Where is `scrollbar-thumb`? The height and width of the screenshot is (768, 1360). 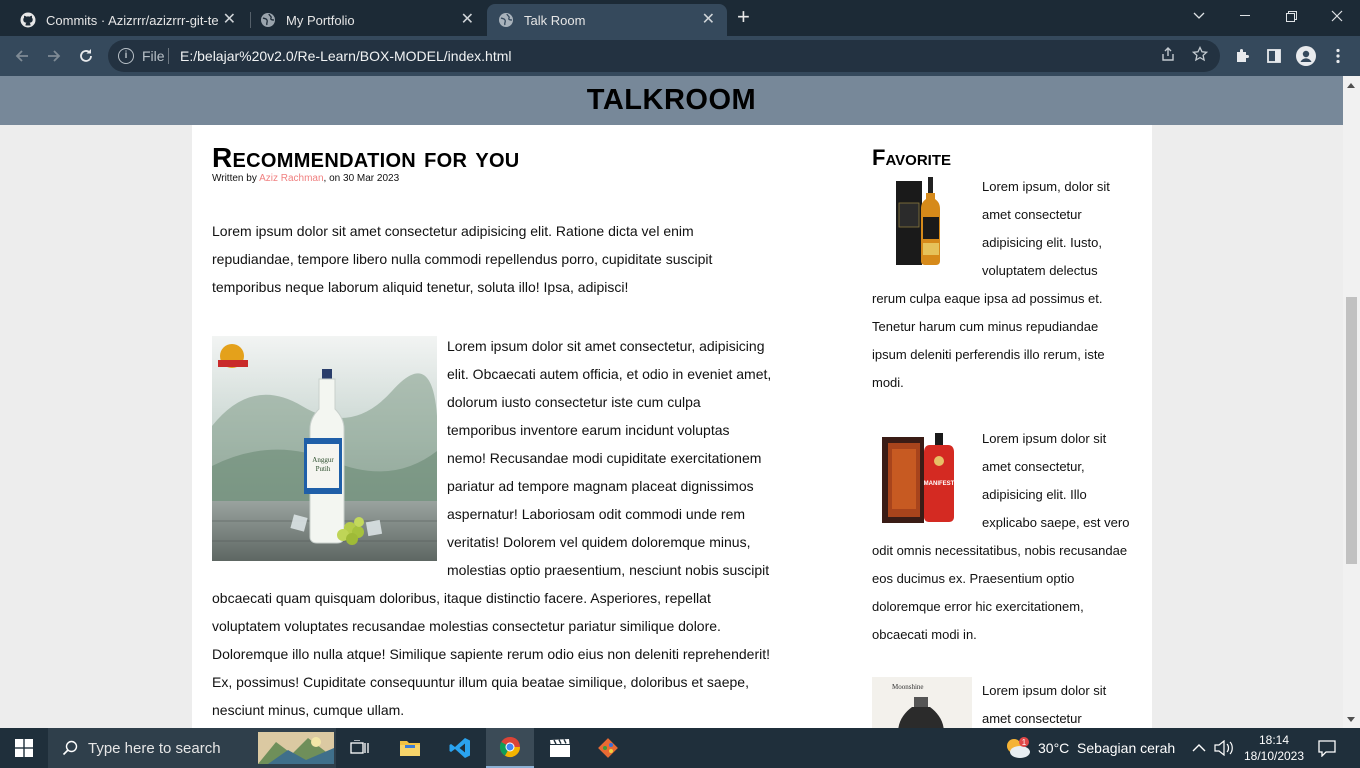 scrollbar-thumb is located at coordinates (1351, 430).